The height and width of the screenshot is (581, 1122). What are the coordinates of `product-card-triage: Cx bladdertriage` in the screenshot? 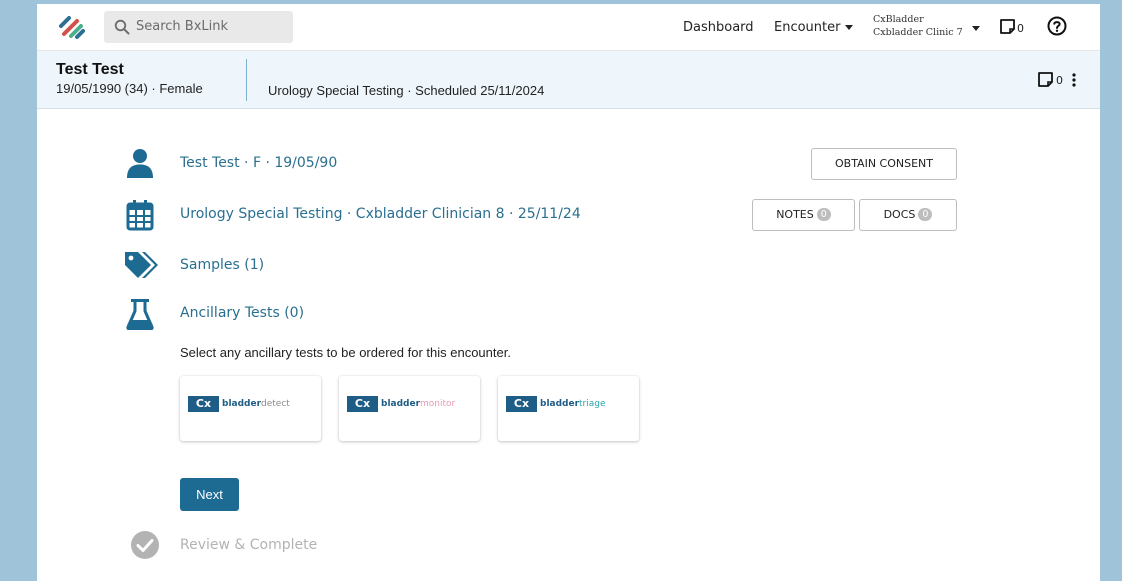 It's located at (568, 408).